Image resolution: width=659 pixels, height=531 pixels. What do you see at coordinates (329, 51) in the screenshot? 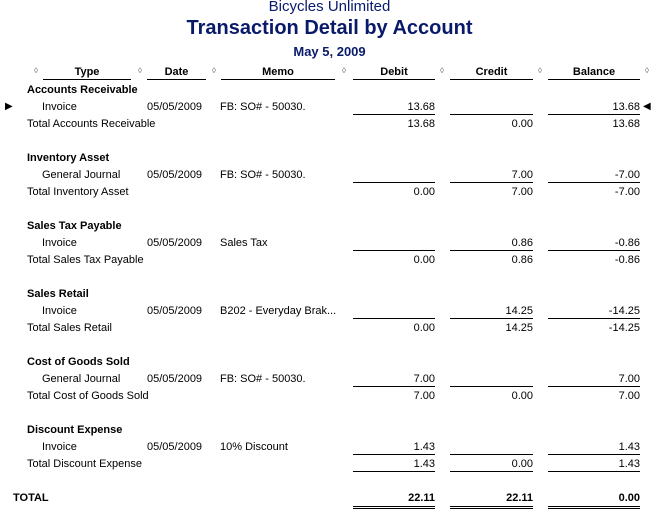
I see `report-date: May 5, 2009` at bounding box center [329, 51].